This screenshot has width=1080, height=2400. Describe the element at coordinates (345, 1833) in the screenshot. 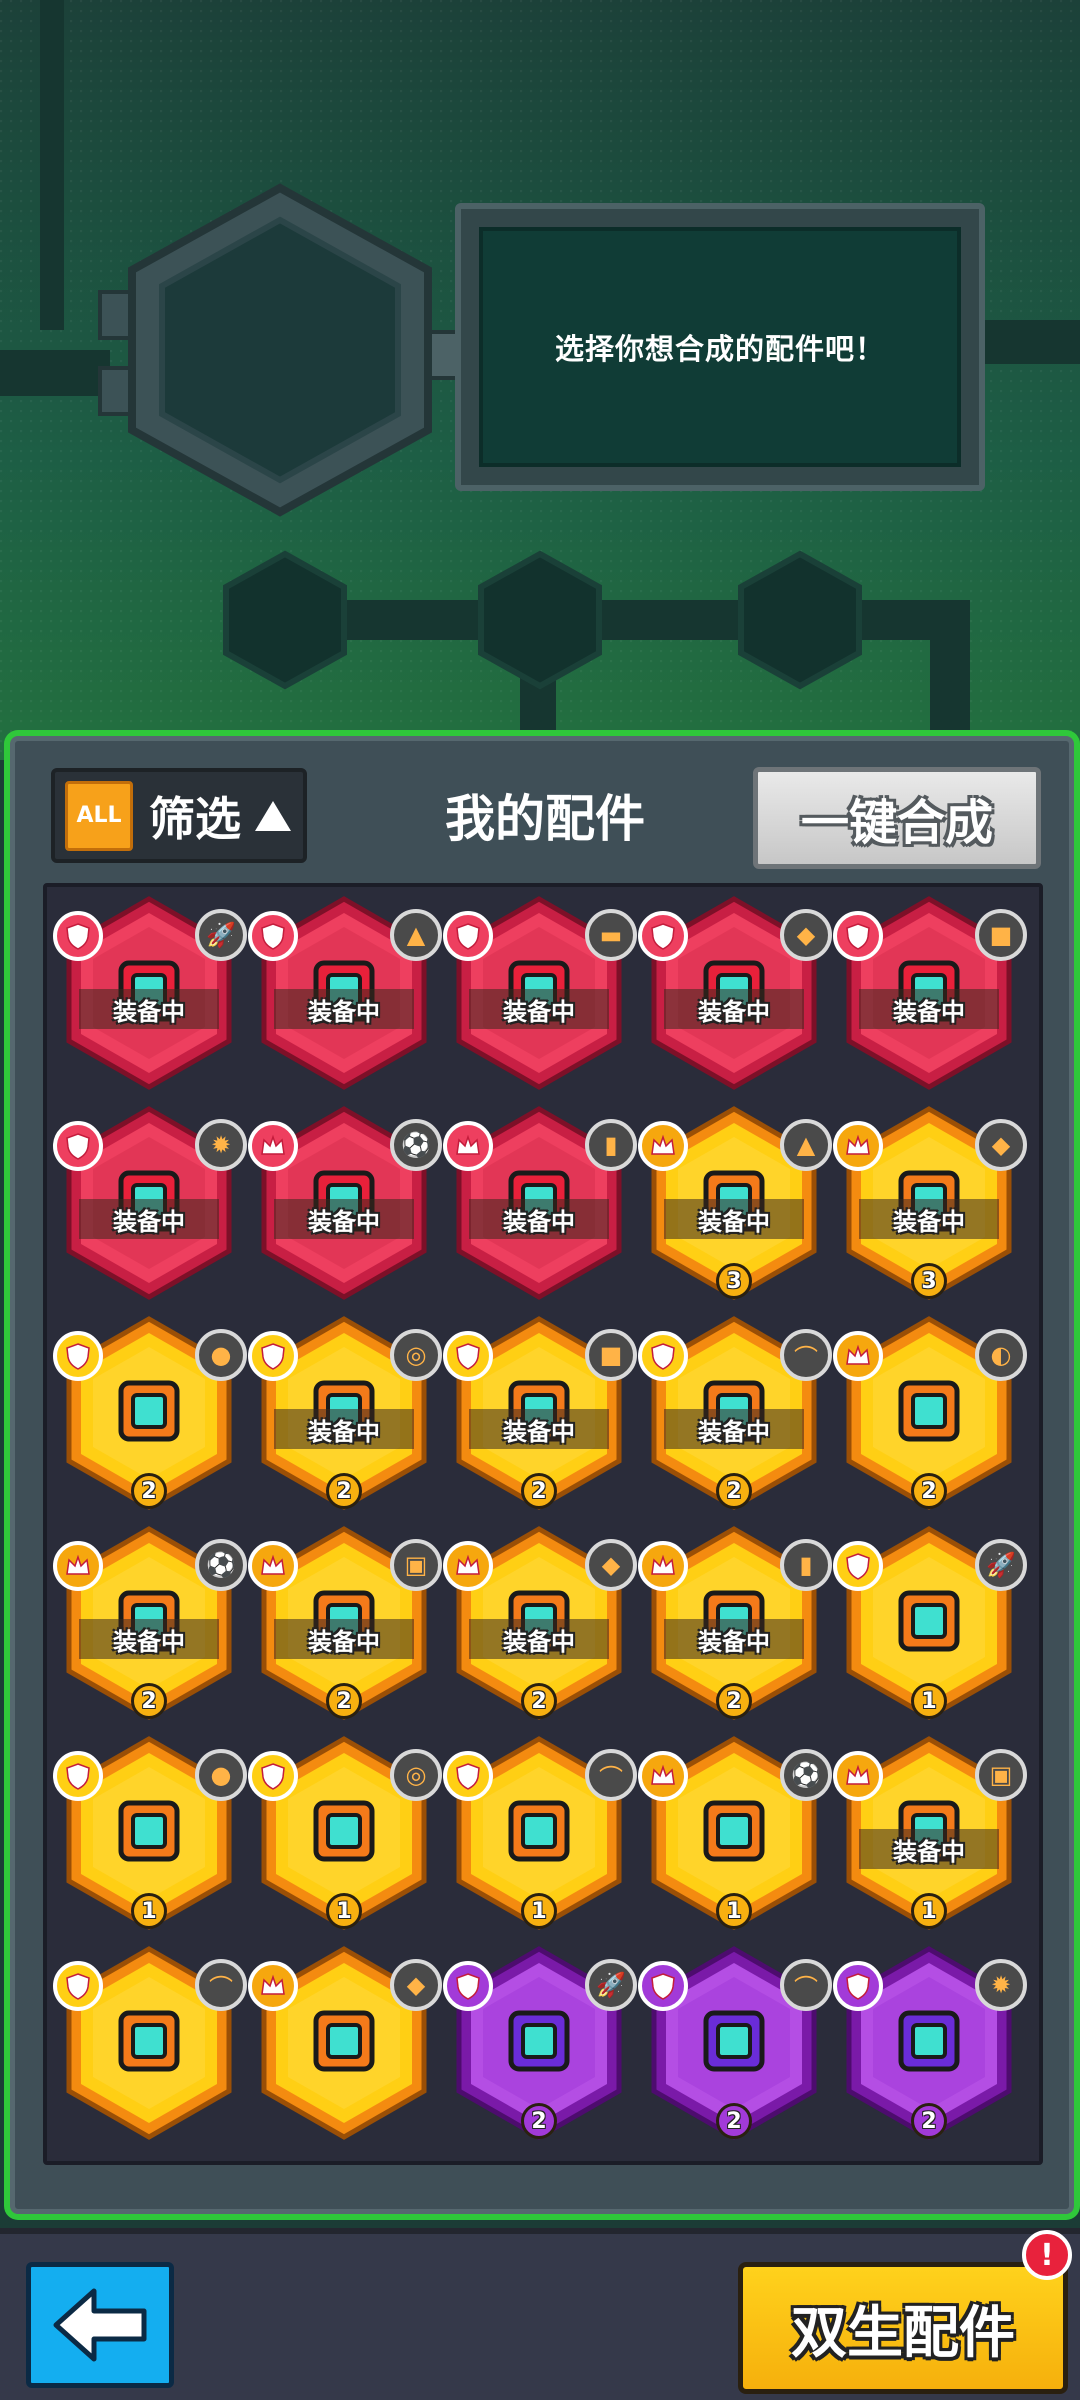

I see `part-card: 1 ◎` at that location.